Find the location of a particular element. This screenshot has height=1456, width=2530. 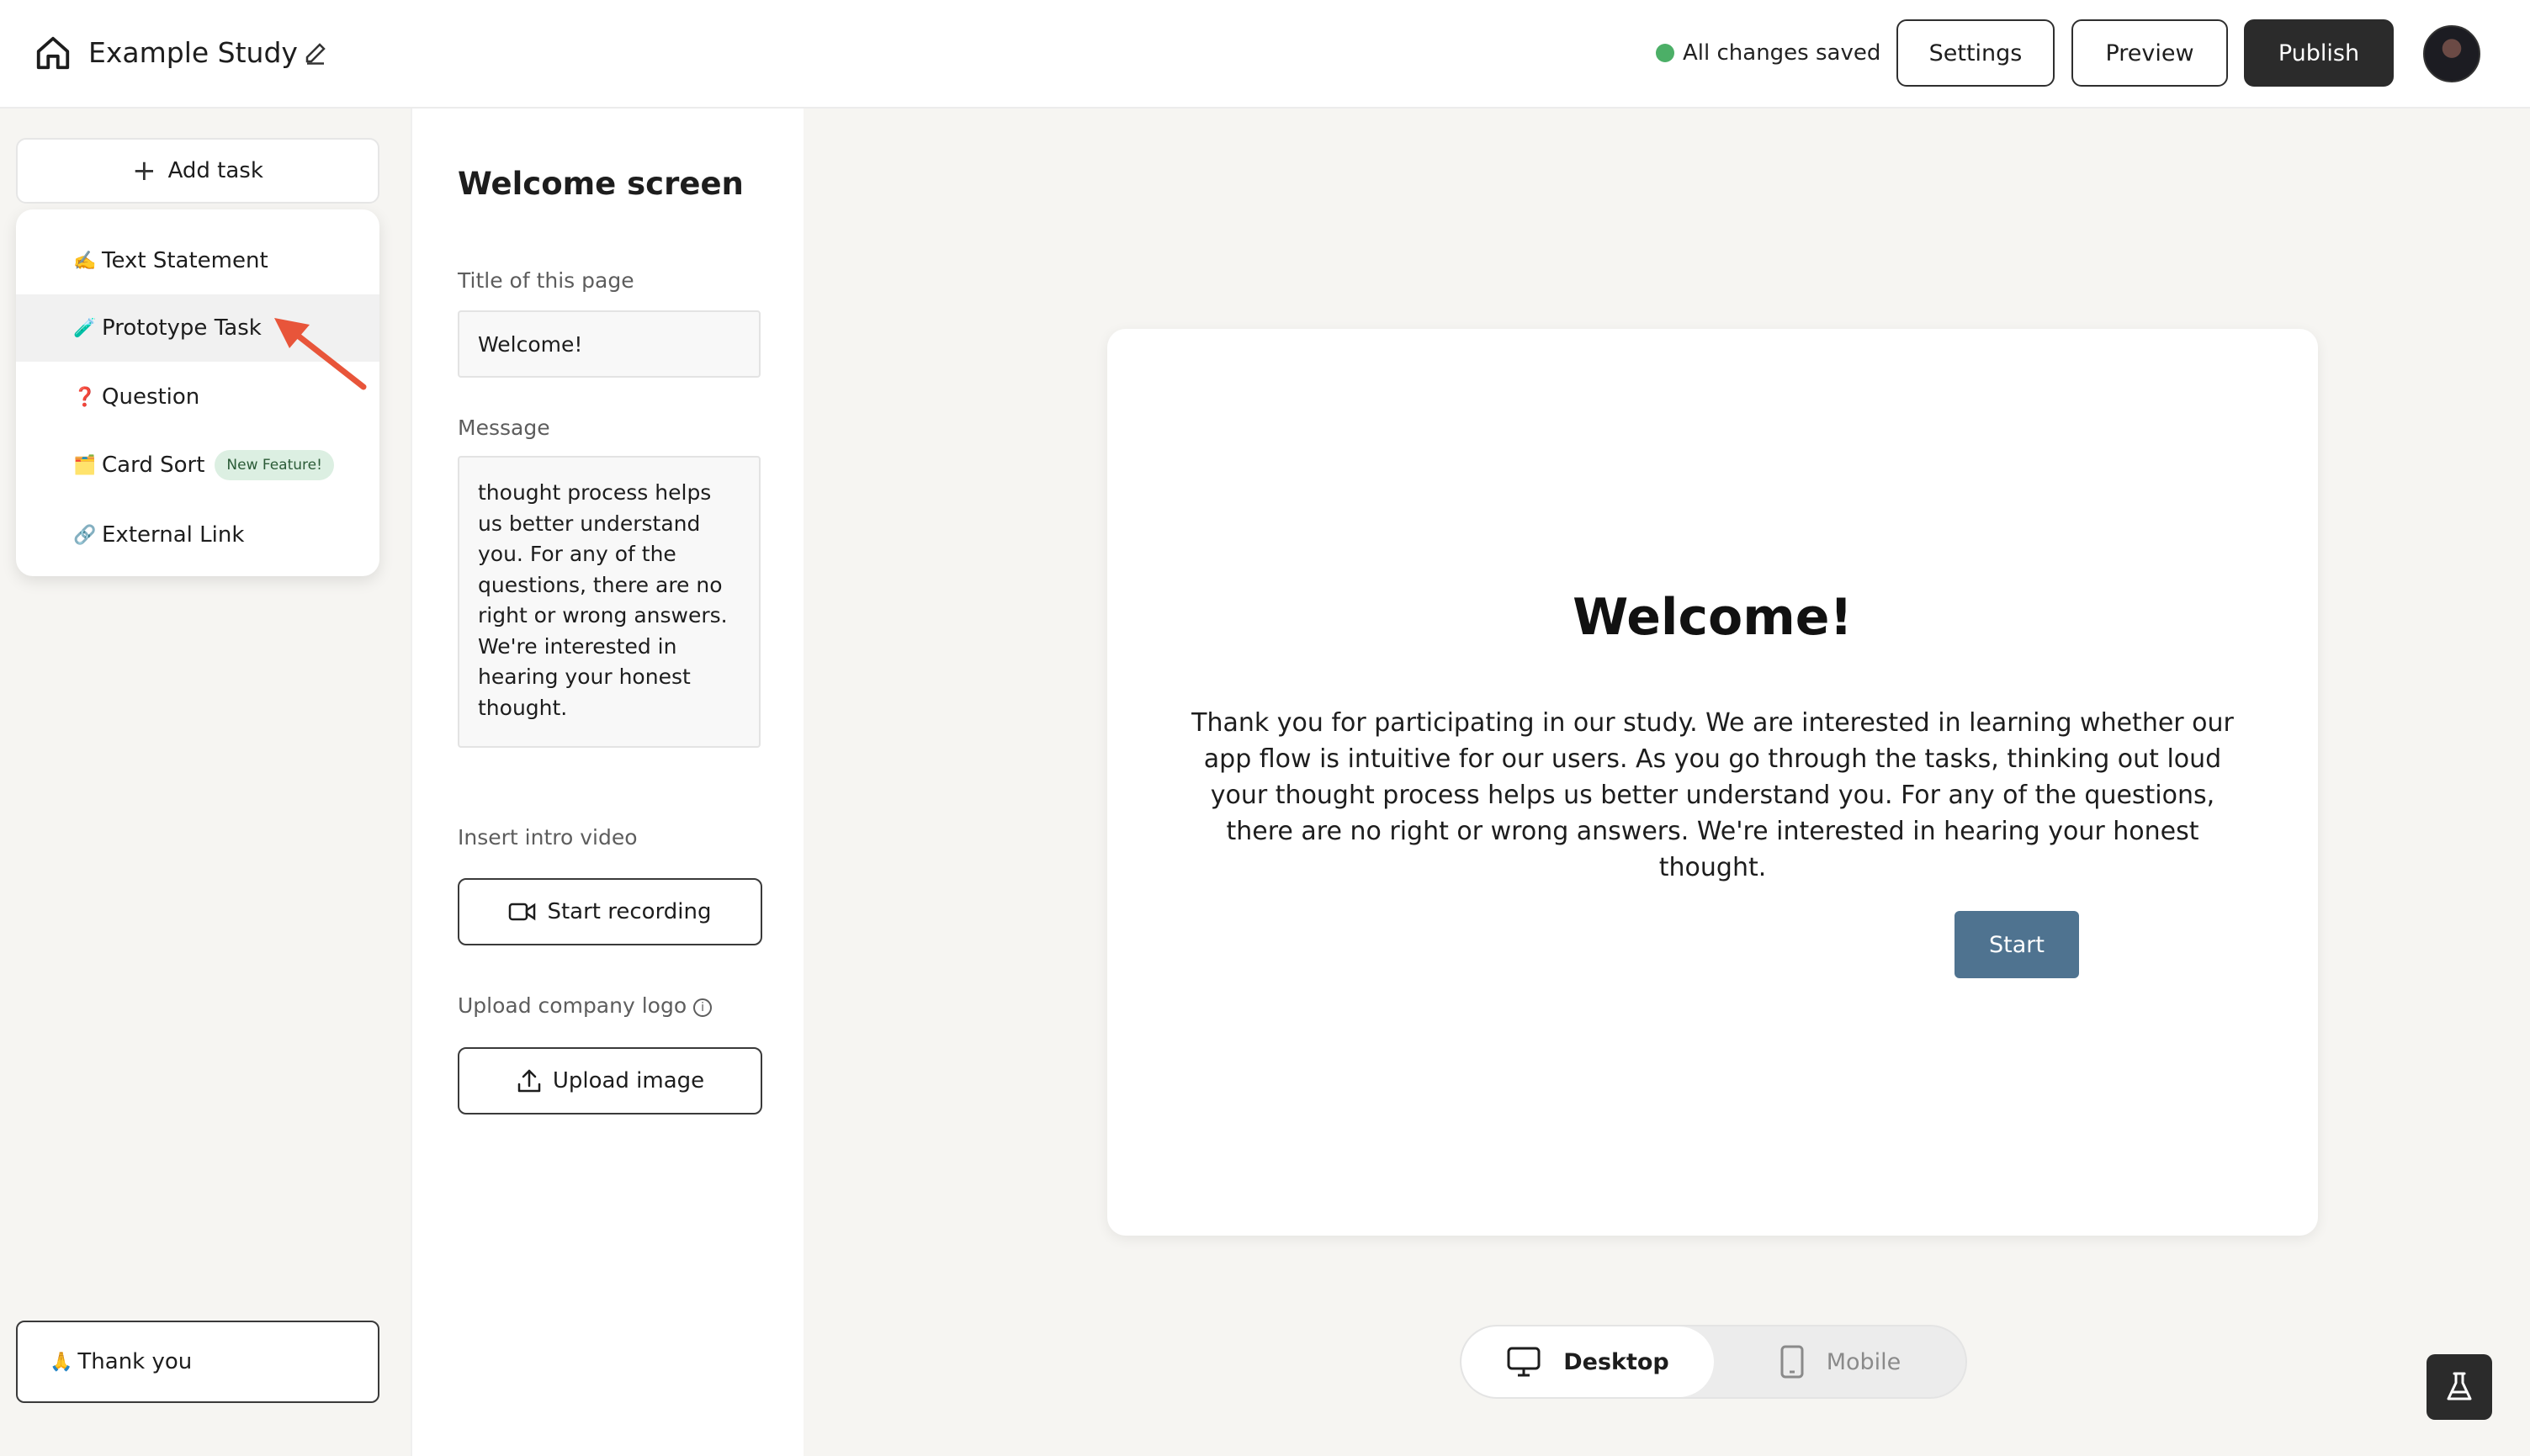

thank-you-label: Thank you is located at coordinates (135, 1361).